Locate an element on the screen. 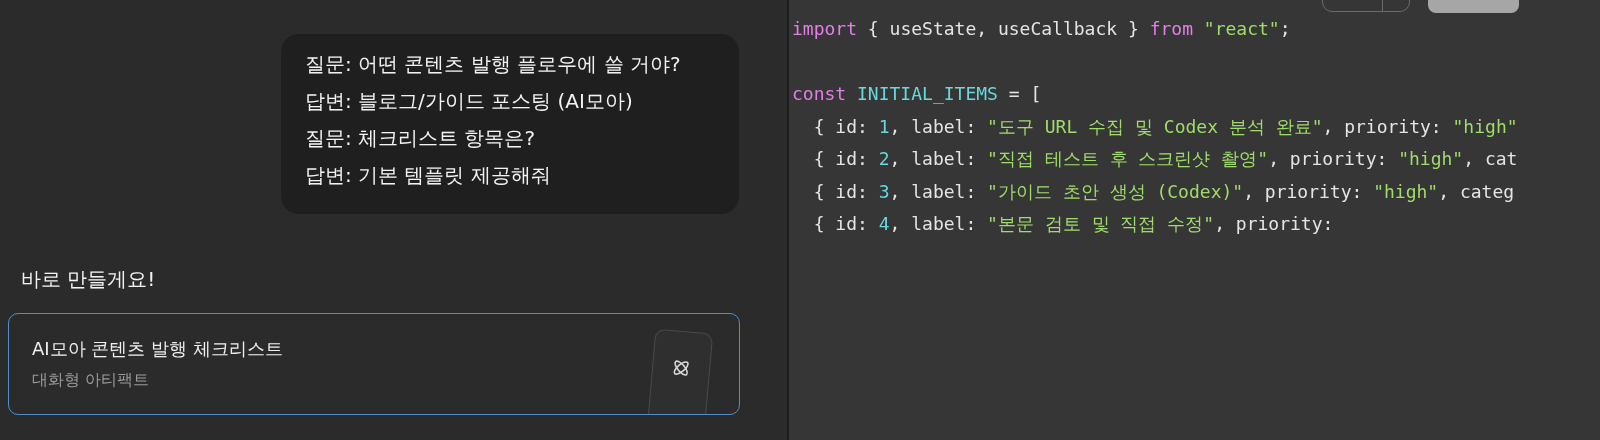 The height and width of the screenshot is (440, 1600). code-line: { id: 4, label: "본문 검토 및 직접 수정", priority: is located at coordinates (1073, 224).